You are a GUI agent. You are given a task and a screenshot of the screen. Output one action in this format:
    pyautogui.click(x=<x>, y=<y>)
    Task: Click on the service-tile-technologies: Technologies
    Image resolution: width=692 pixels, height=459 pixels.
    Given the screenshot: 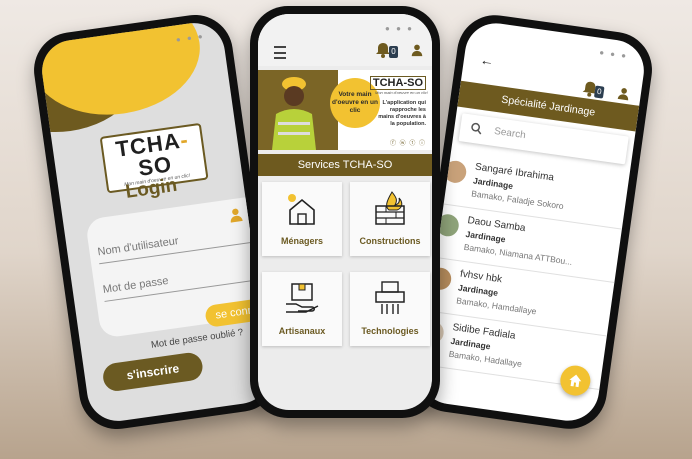 What is the action you would take?
    pyautogui.click(x=390, y=309)
    